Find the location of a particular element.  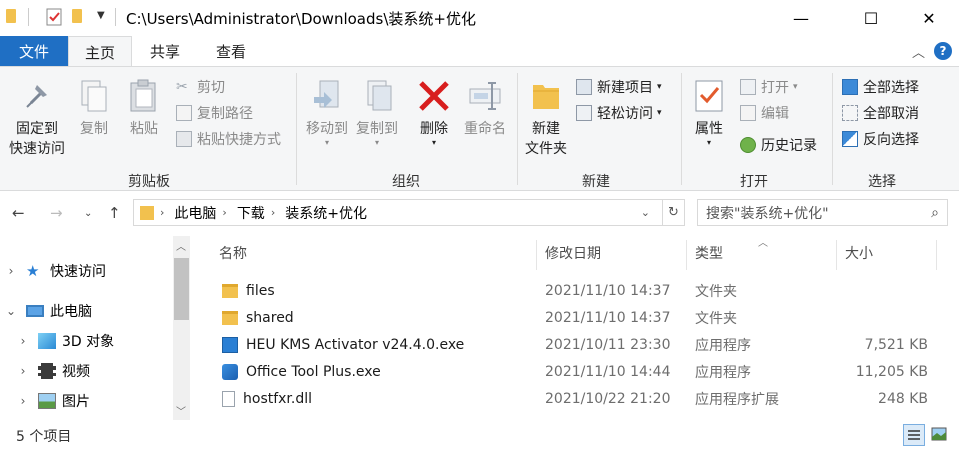

delete-x-icon is located at coordinates (434, 96).